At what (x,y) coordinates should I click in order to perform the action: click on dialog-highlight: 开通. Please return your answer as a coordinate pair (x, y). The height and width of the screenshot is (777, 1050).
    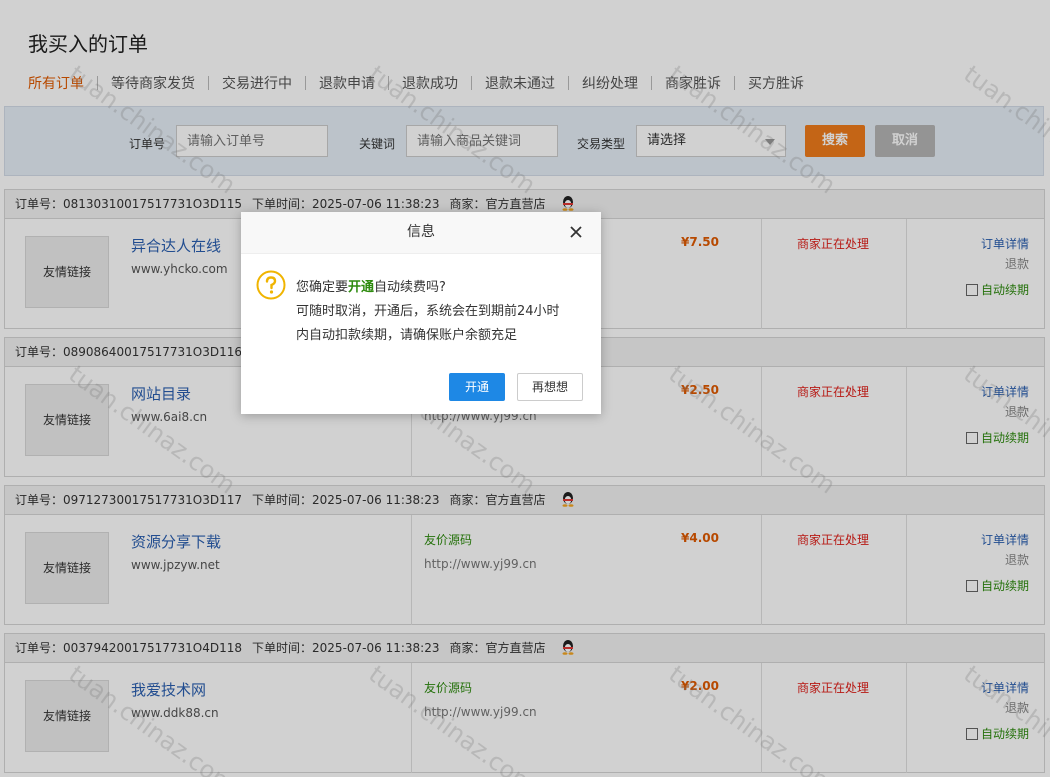
    Looking at the image, I should click on (361, 287).